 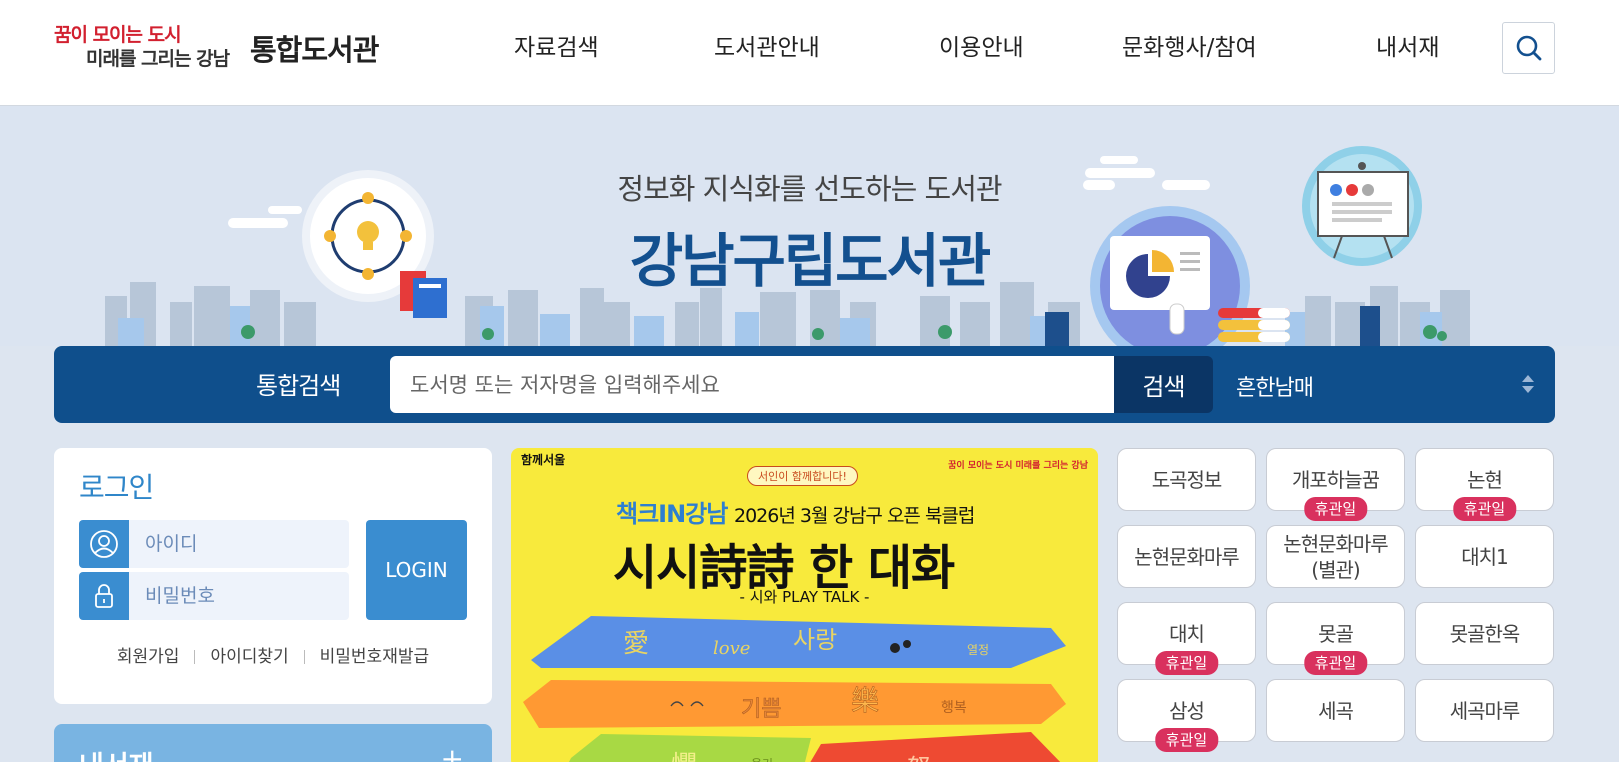 I want to click on banner-seoul-logo: 함께서울, so click(x=543, y=460).